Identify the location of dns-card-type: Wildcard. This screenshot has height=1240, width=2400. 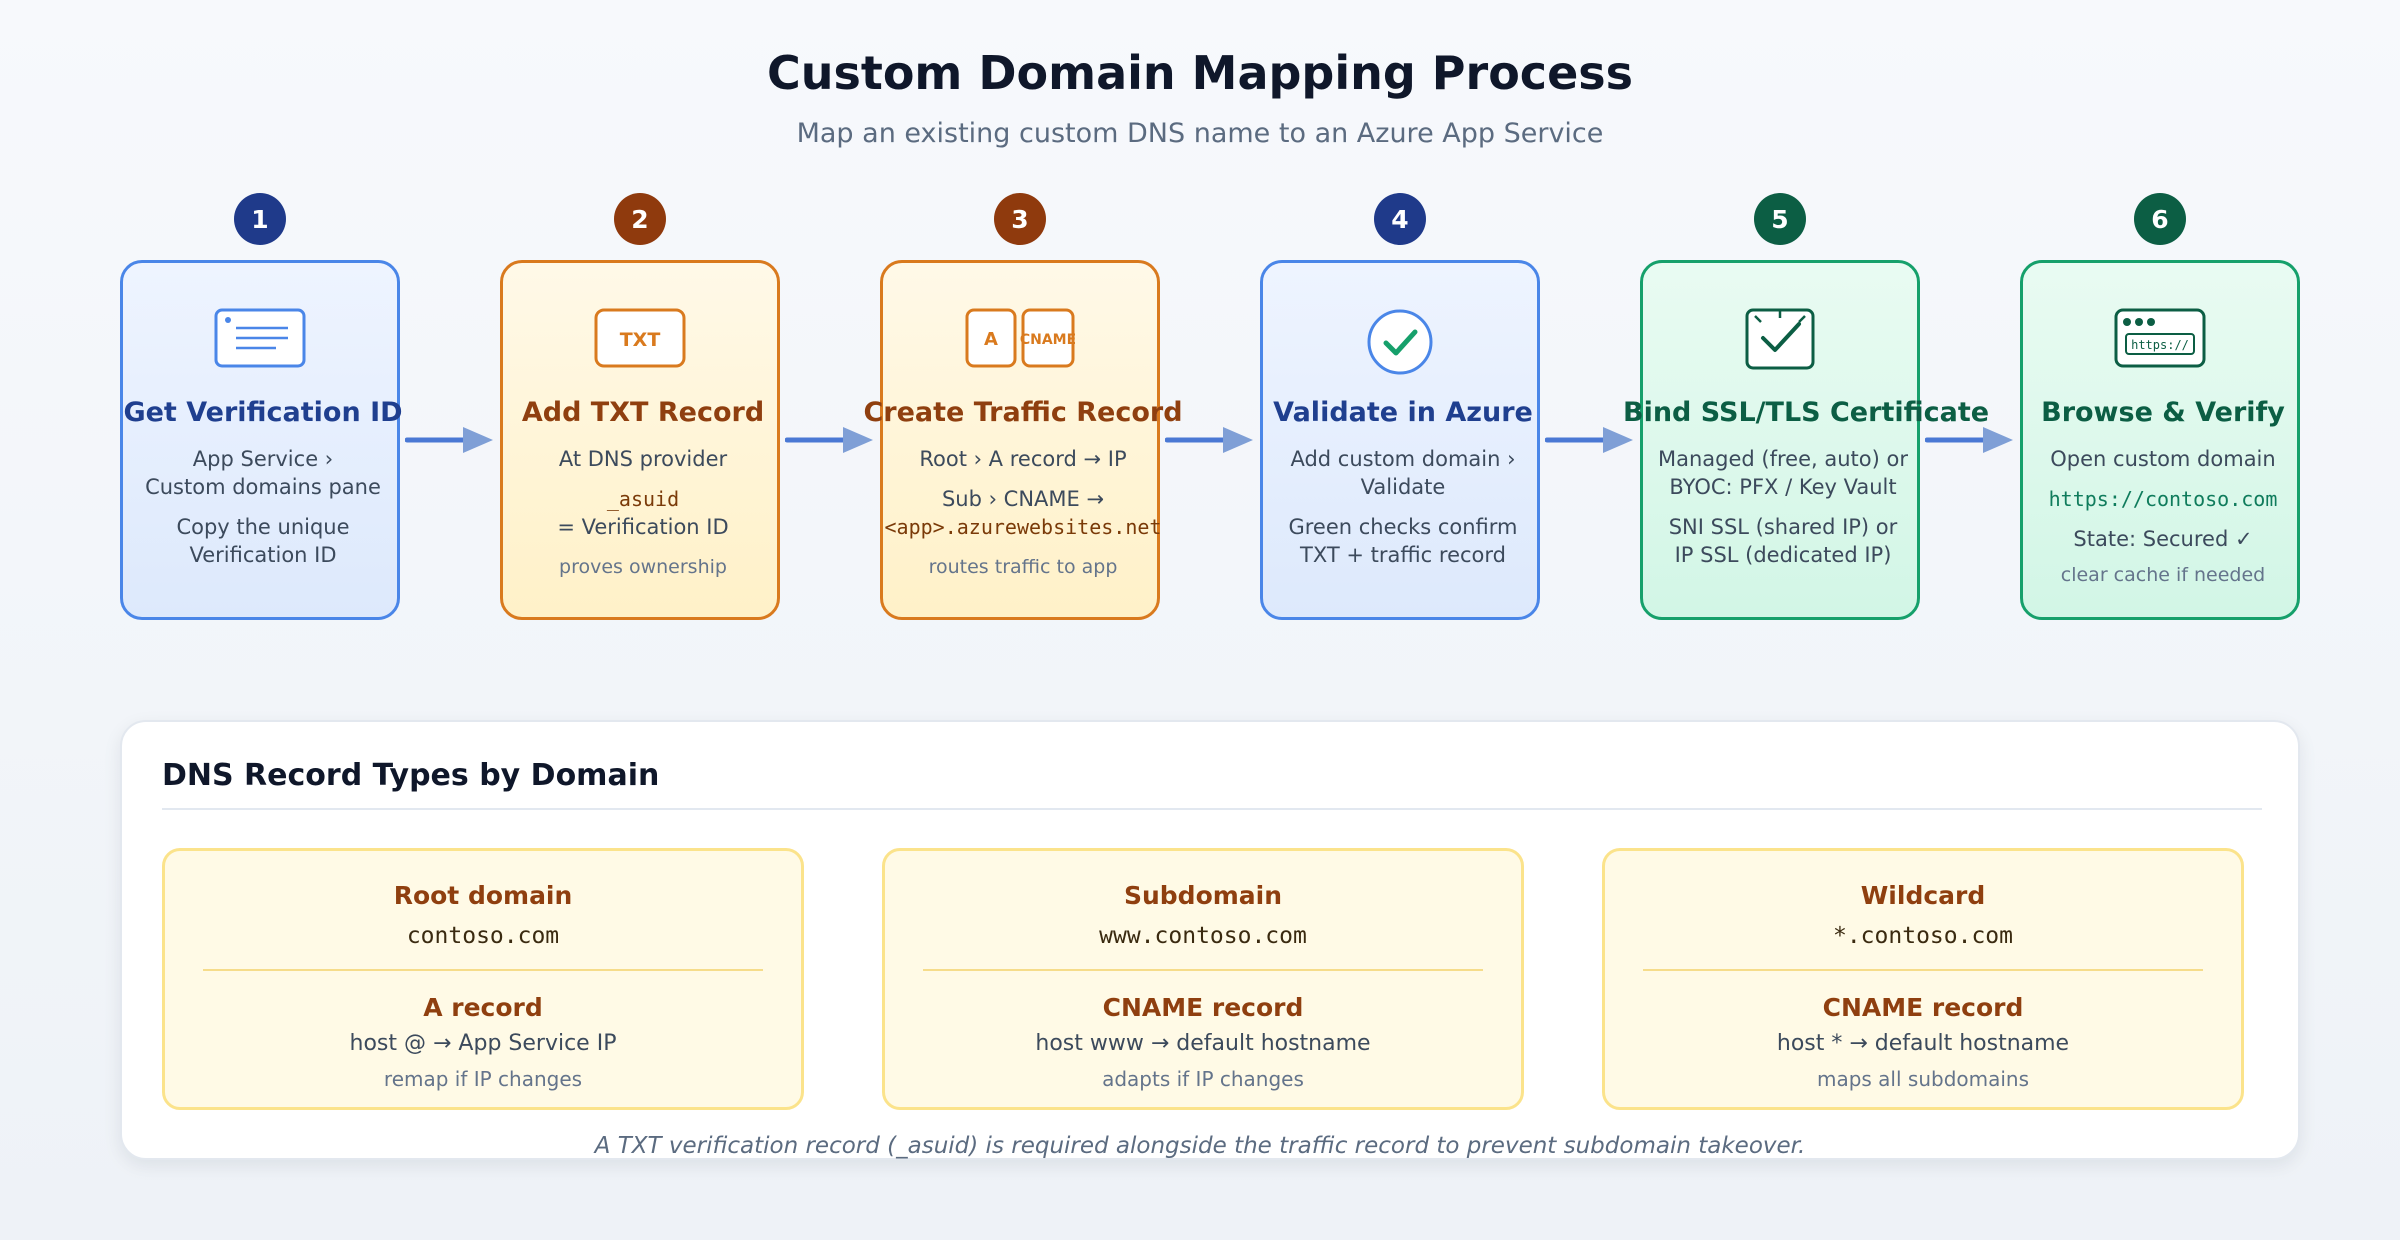
(1923, 895).